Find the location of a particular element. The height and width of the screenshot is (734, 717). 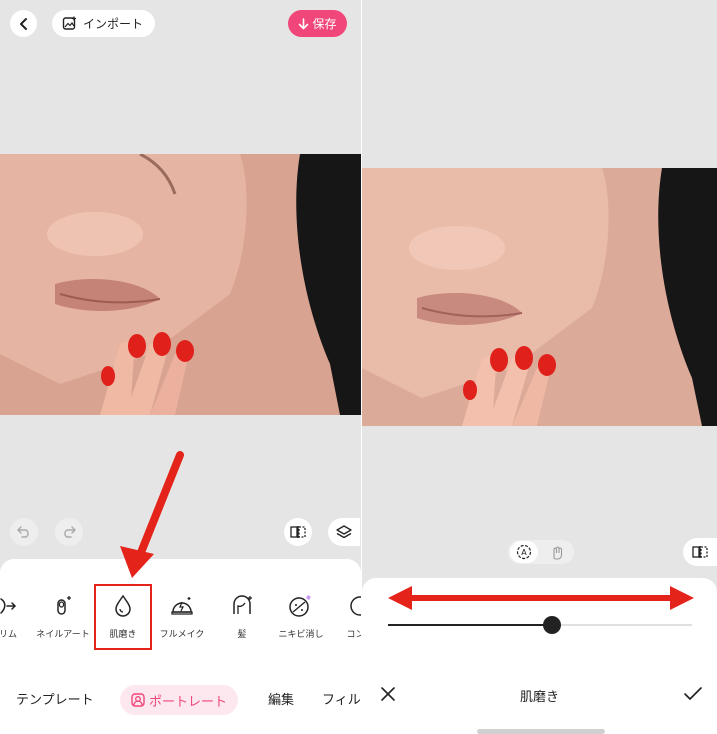

back-button is located at coordinates (23, 23).